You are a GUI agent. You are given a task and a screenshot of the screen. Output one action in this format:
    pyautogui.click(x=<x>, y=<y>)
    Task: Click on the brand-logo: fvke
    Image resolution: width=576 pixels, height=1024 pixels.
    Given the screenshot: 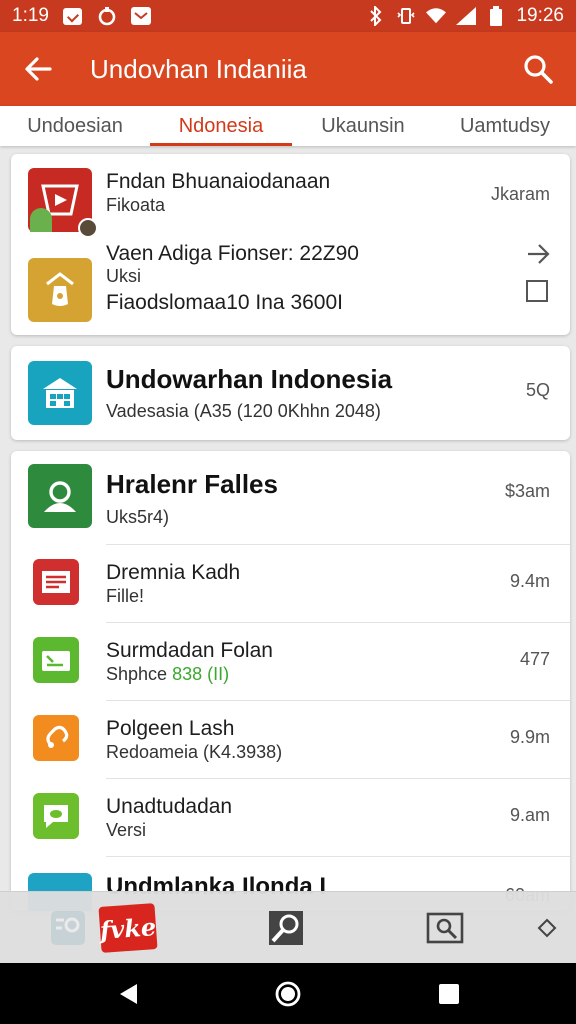 What is the action you would take?
    pyautogui.click(x=128, y=928)
    